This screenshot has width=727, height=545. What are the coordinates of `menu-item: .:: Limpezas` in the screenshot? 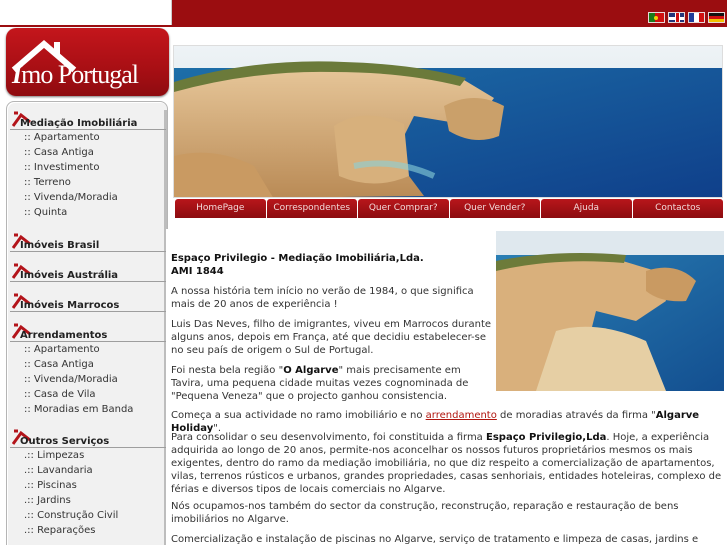 It's located at (88, 455).